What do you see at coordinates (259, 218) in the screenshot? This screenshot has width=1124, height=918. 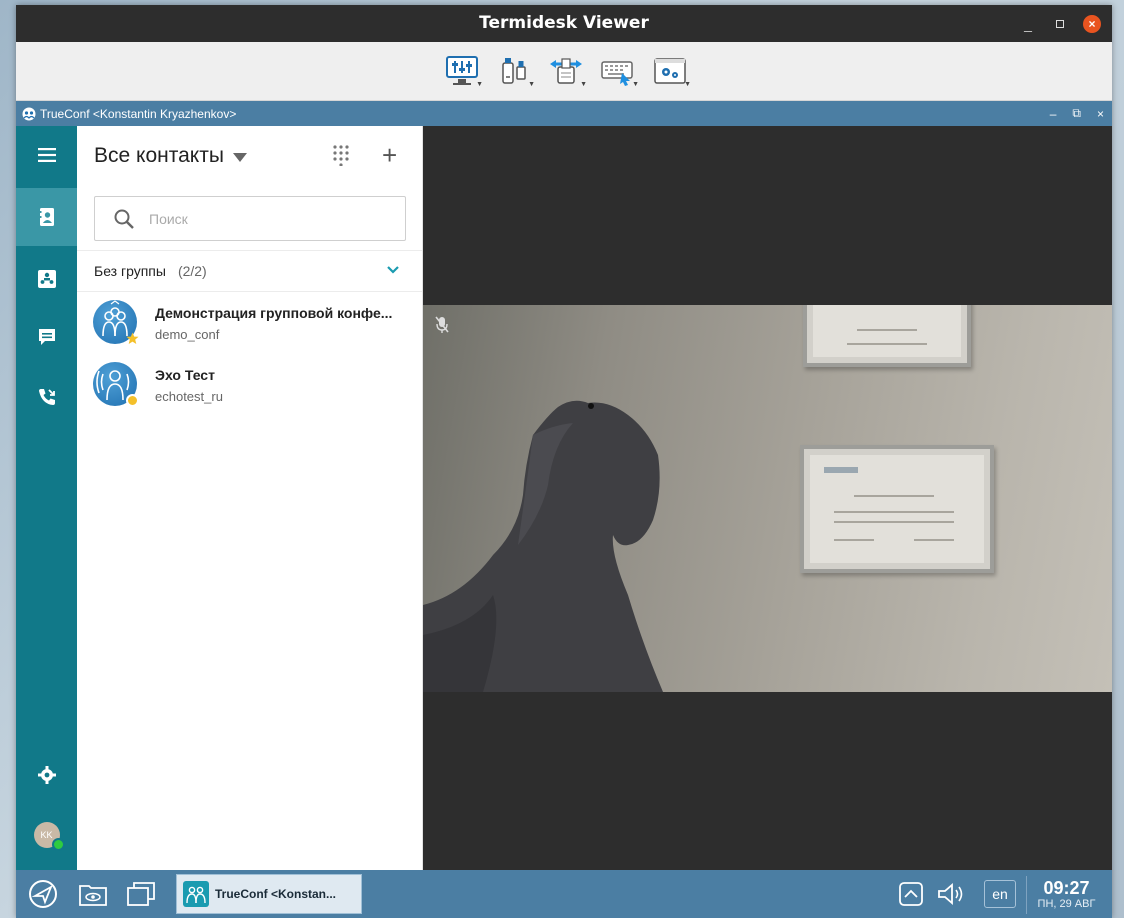 I see `search-input` at bounding box center [259, 218].